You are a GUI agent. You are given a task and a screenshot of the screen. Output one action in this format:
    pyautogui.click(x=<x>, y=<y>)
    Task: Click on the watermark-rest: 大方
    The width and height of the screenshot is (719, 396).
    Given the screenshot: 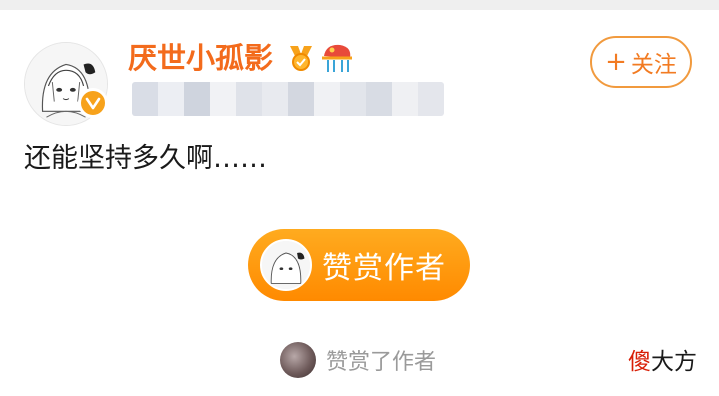 What is the action you would take?
    pyautogui.click(x=674, y=362)
    